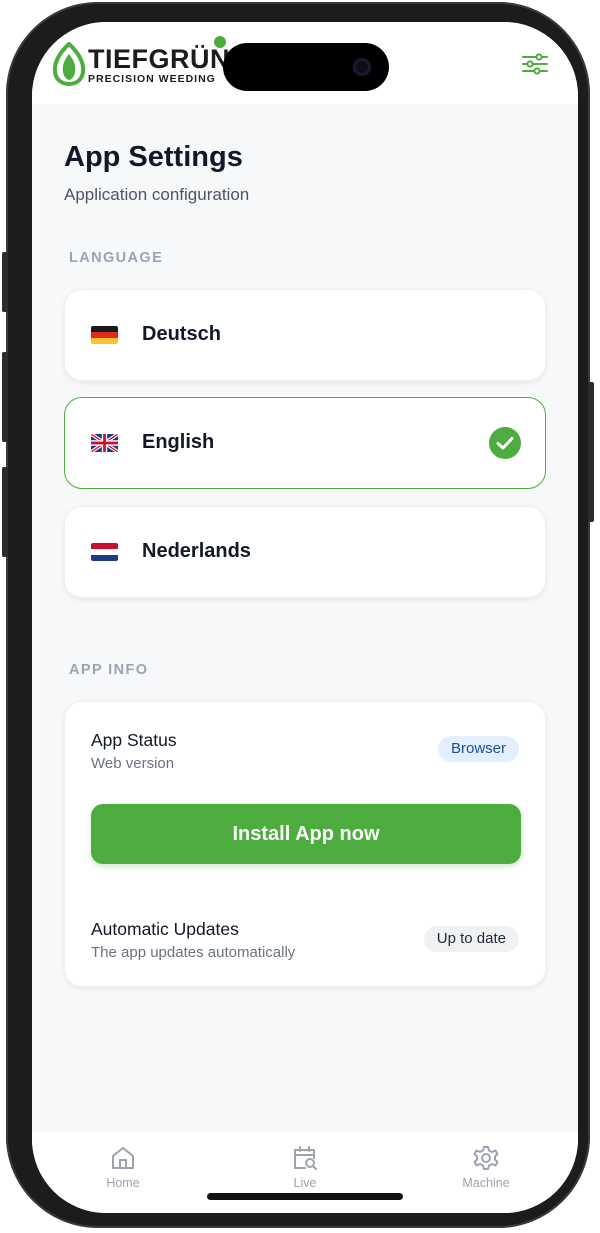 The height and width of the screenshot is (1233, 600). I want to click on brand-logo: TIEFGRÜN PRECISION WEEDING, so click(147, 62).